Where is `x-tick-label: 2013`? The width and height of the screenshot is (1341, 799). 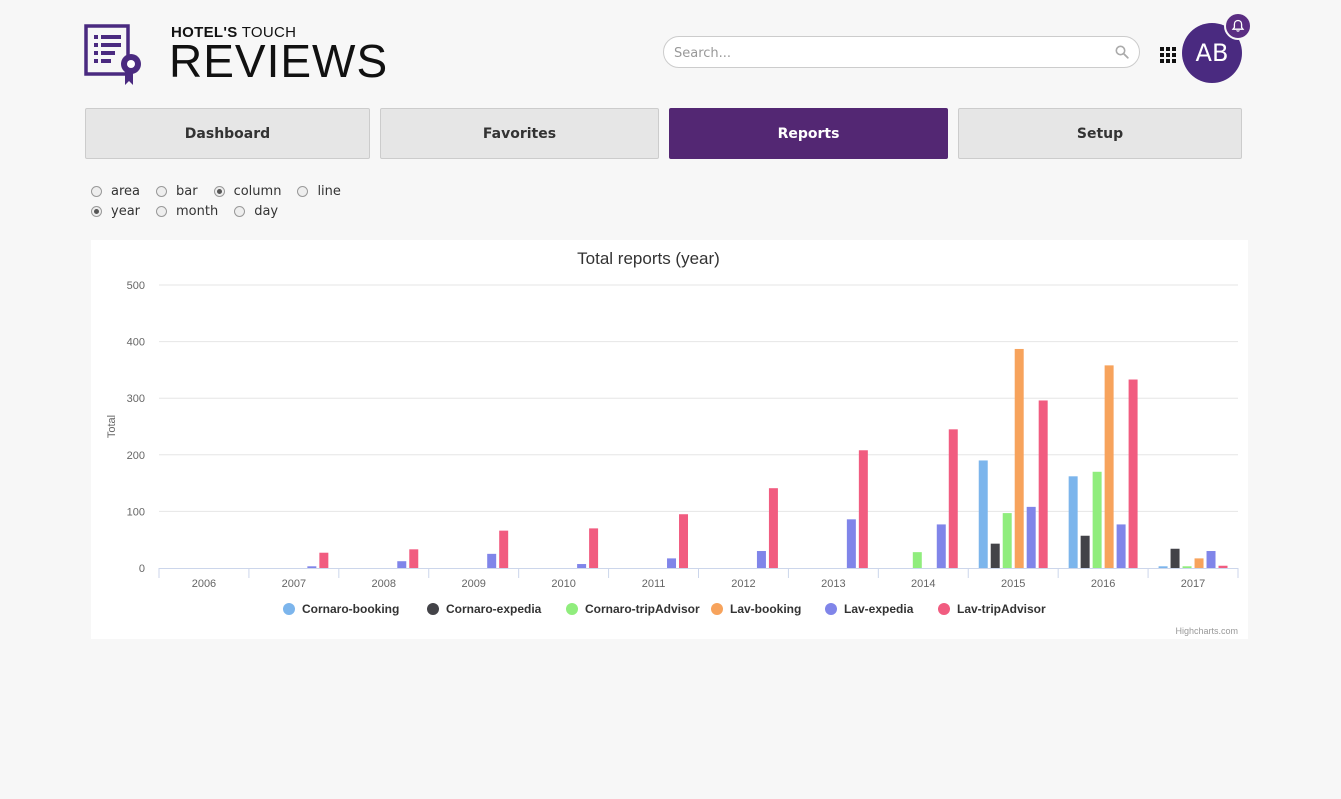
x-tick-label: 2013 is located at coordinates (833, 584).